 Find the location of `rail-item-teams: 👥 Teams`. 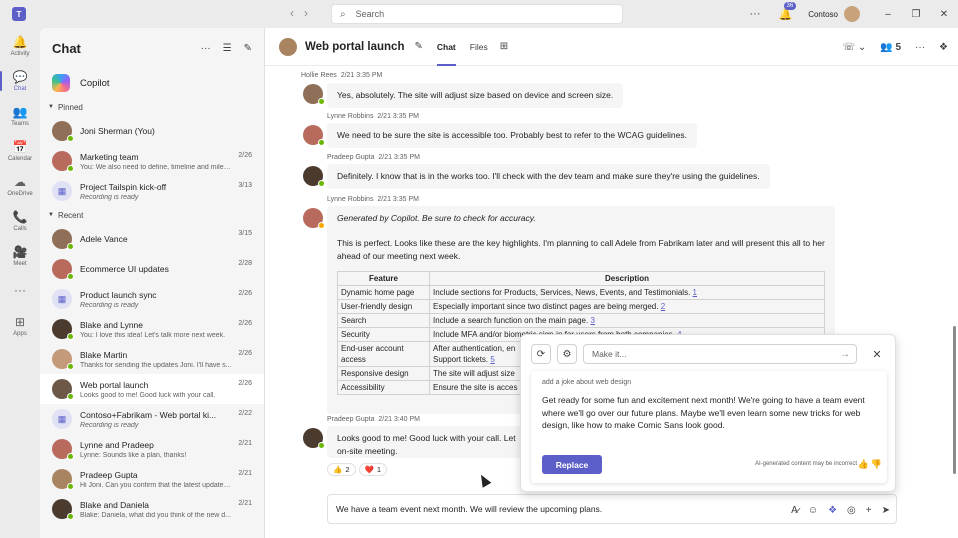

rail-item-teams: 👥 Teams is located at coordinates (20, 115).